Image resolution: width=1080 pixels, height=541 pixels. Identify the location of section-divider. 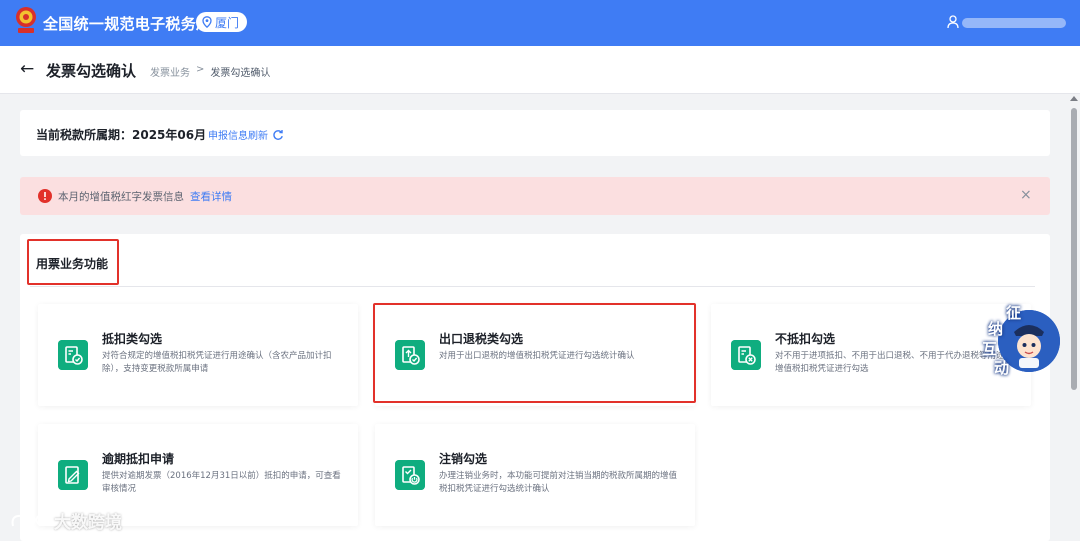
(532, 286).